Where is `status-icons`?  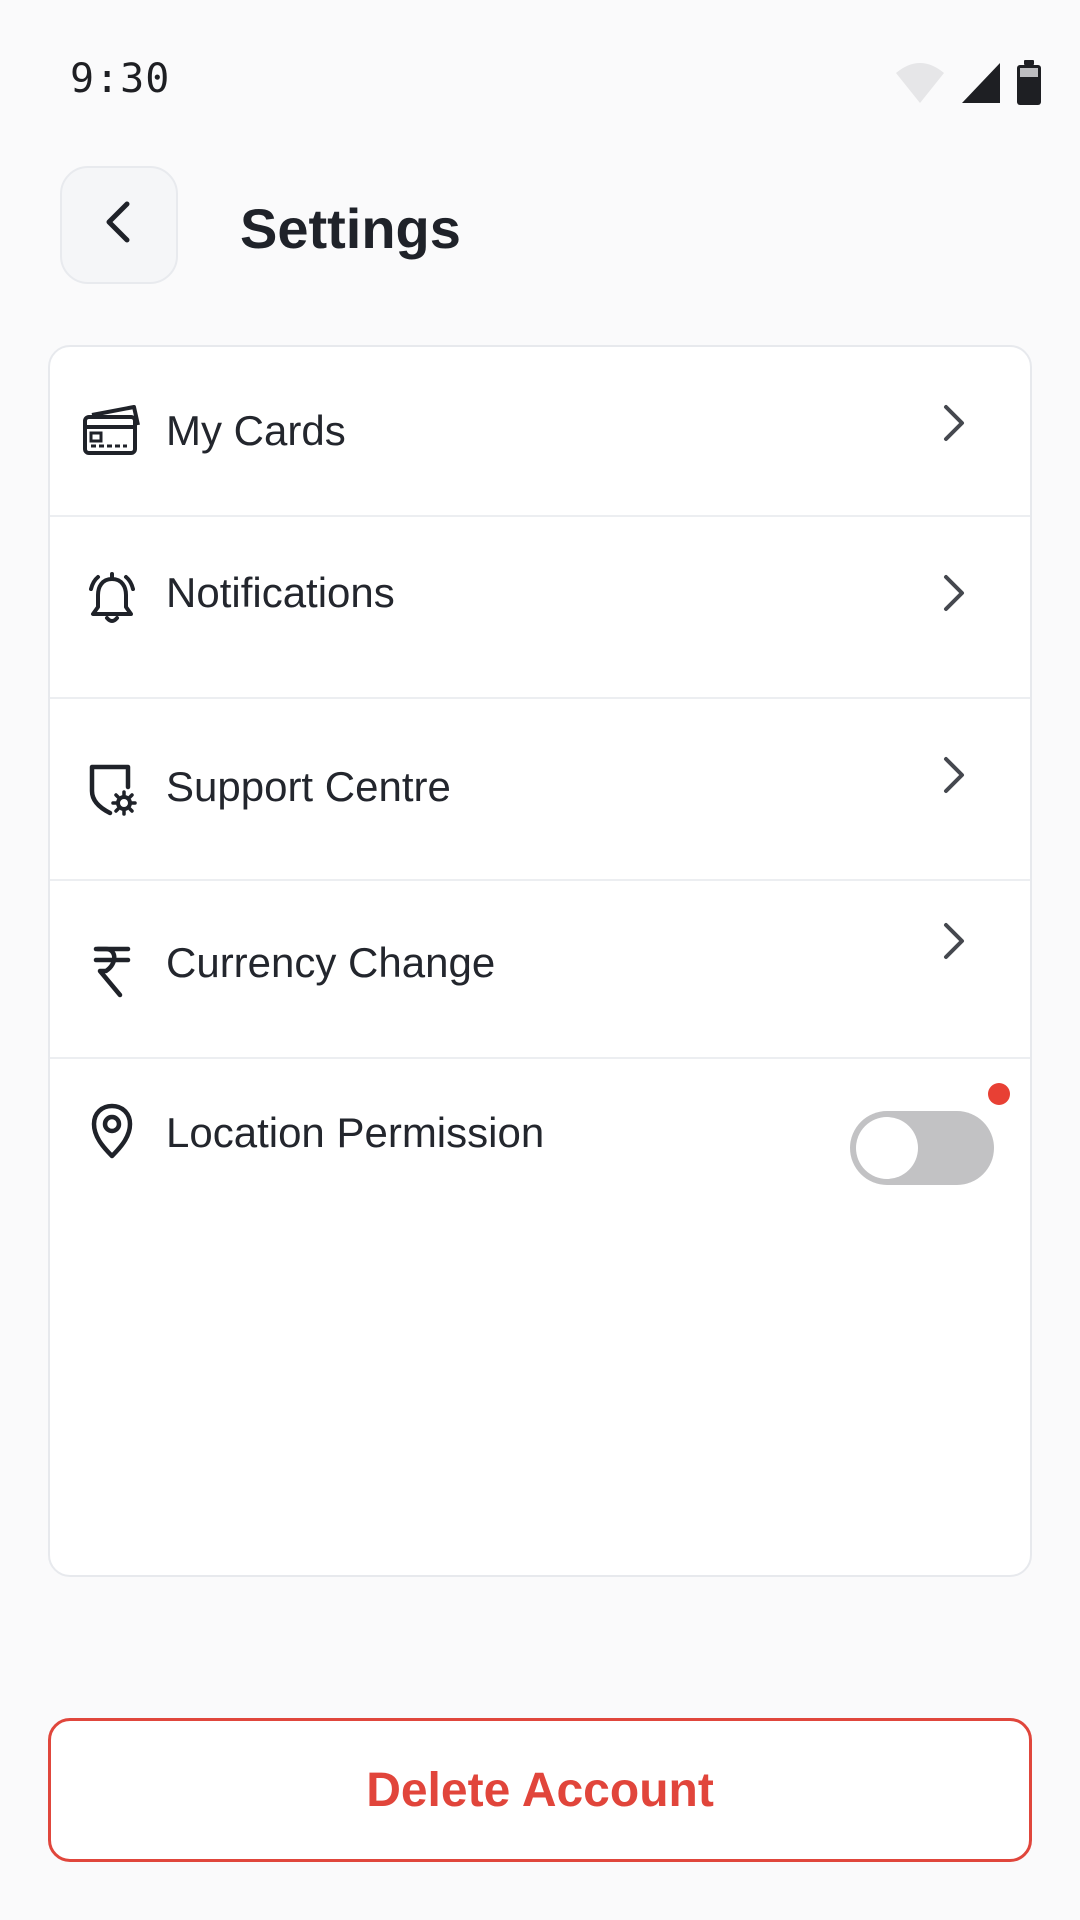
status-icons is located at coordinates (968, 85).